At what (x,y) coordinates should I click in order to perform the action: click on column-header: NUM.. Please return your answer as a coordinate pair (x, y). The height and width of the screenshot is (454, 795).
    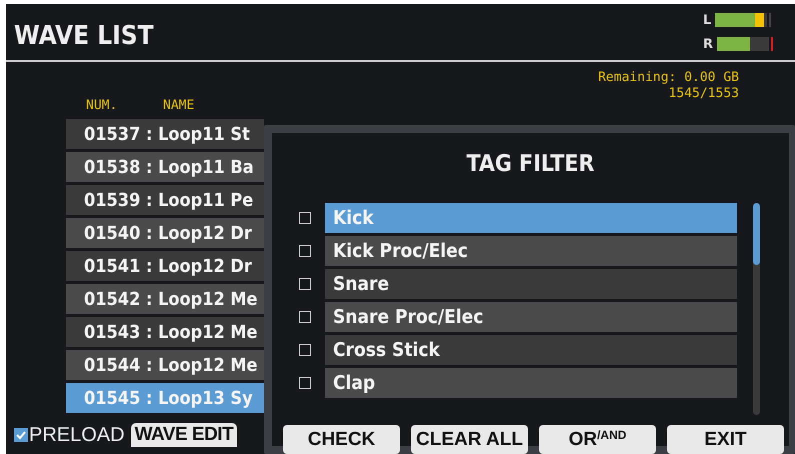
    Looking at the image, I should click on (102, 105).